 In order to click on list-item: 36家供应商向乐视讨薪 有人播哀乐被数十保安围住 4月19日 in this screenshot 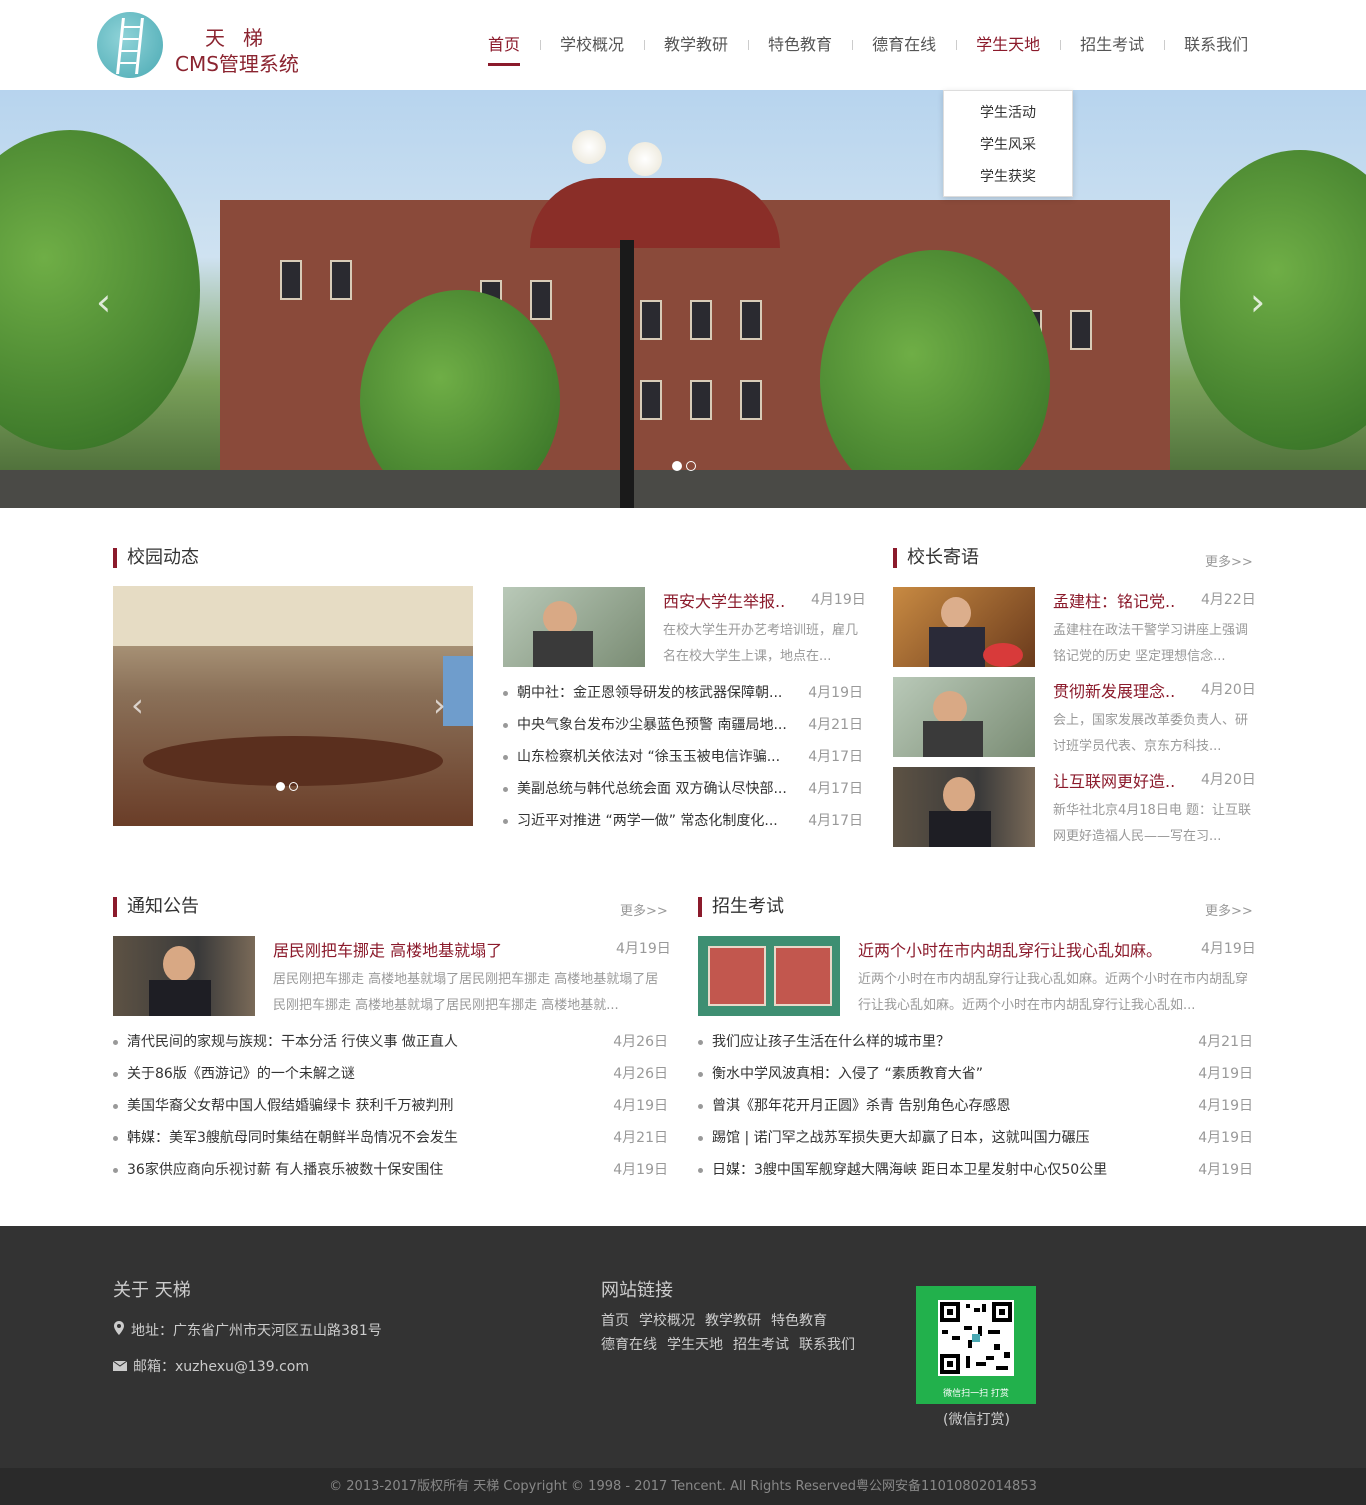, I will do `click(390, 1170)`.